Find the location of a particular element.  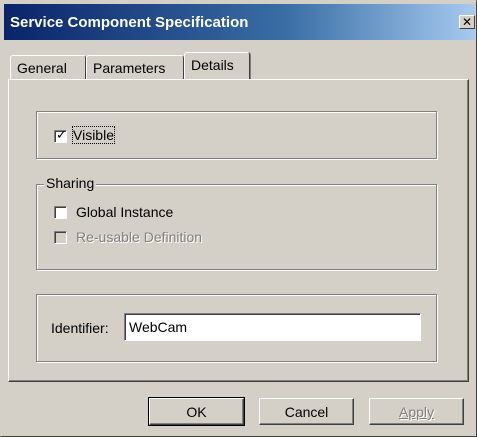

identifier-input: WebCam is located at coordinates (272, 327).